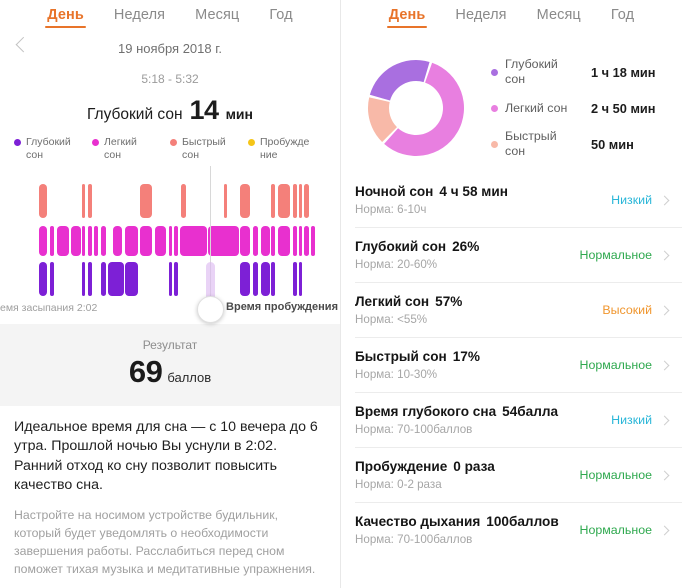 The width and height of the screenshot is (682, 588). Describe the element at coordinates (494, 72) in the screenshot. I see `donut-legend-dot-icon` at that location.